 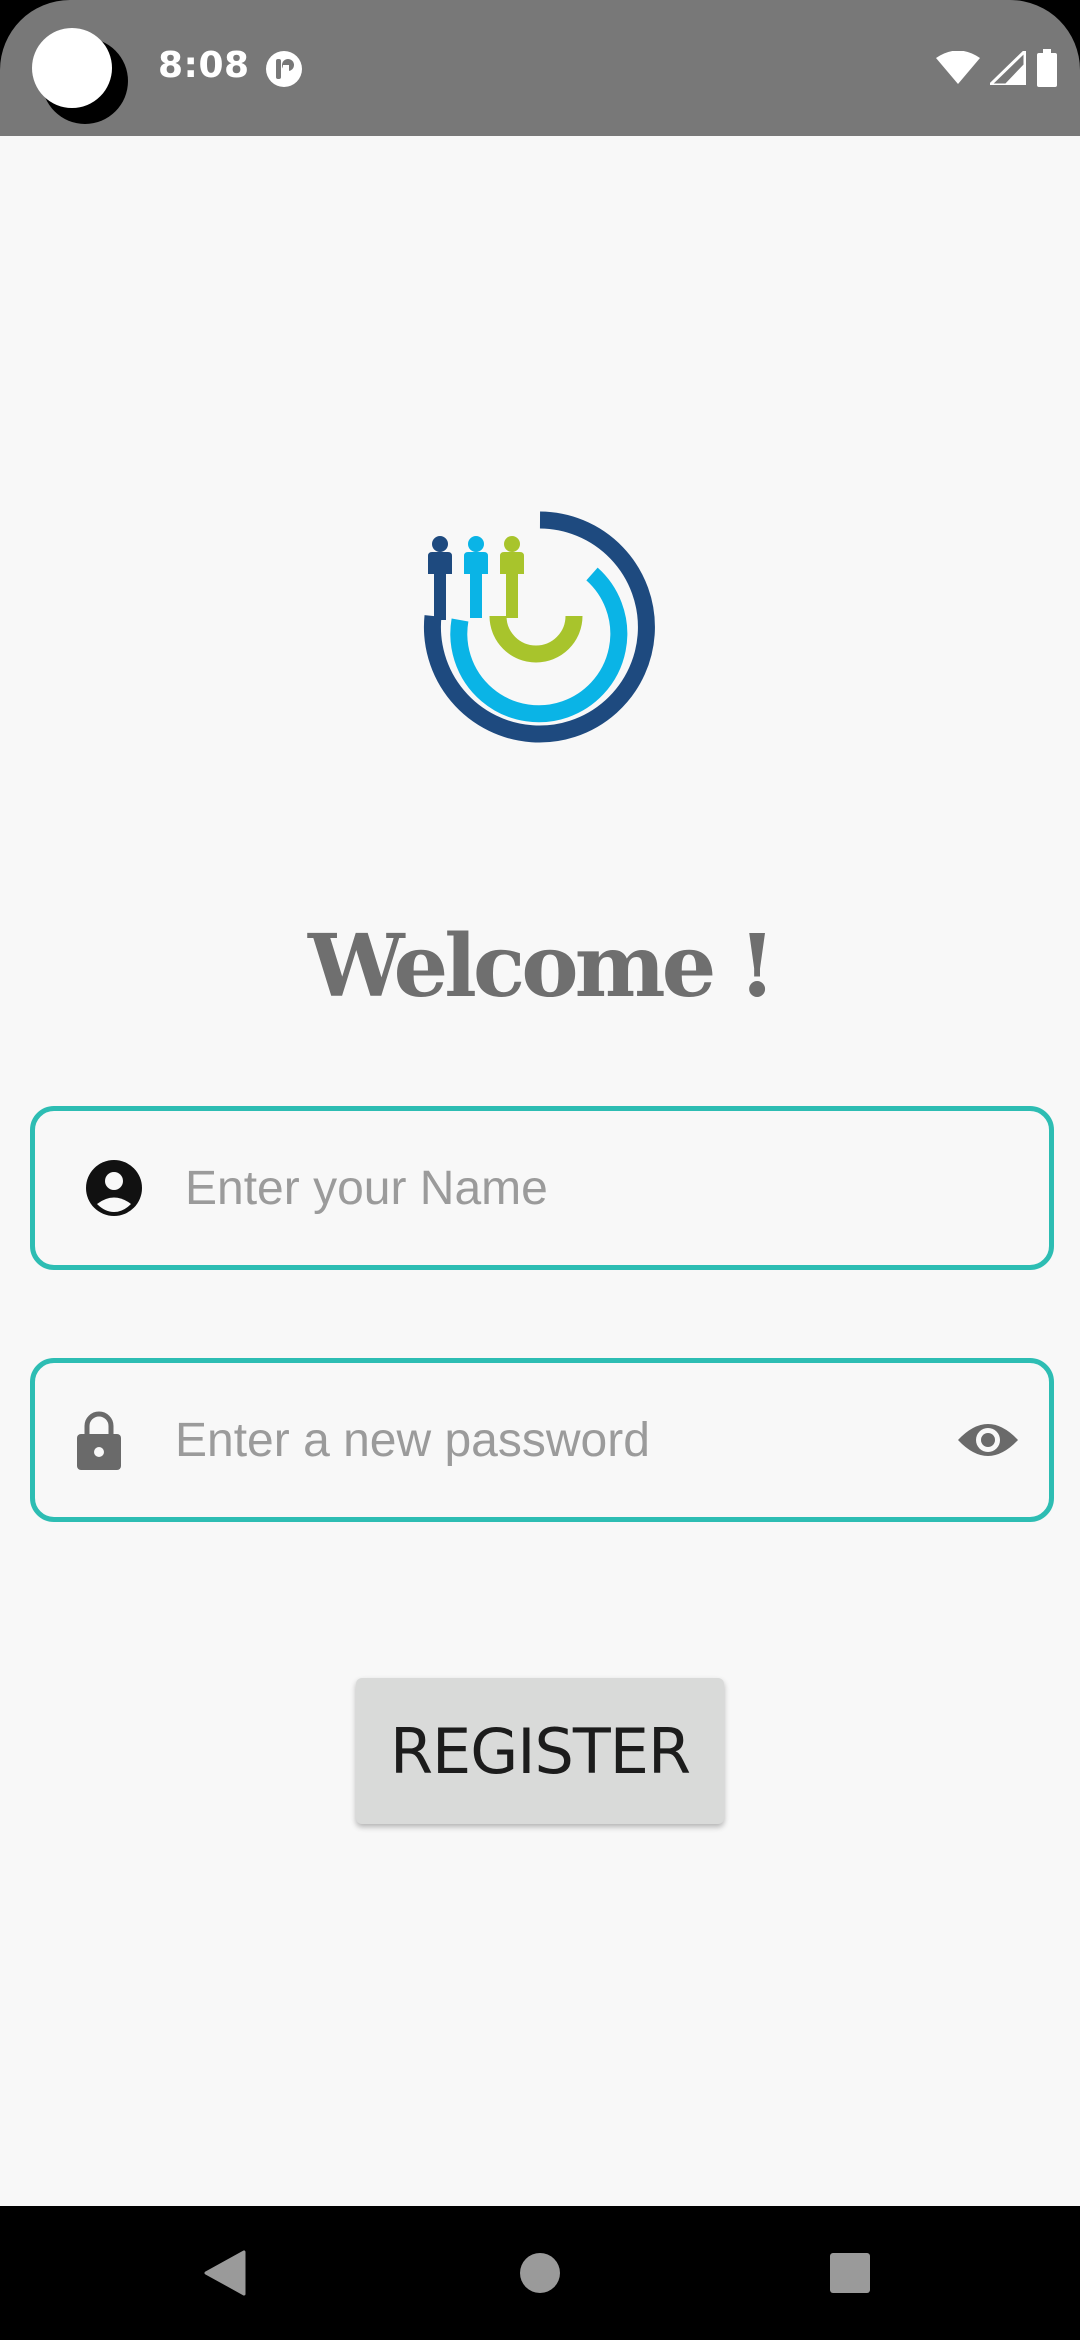 I want to click on back-icon, so click(x=225, y=2273).